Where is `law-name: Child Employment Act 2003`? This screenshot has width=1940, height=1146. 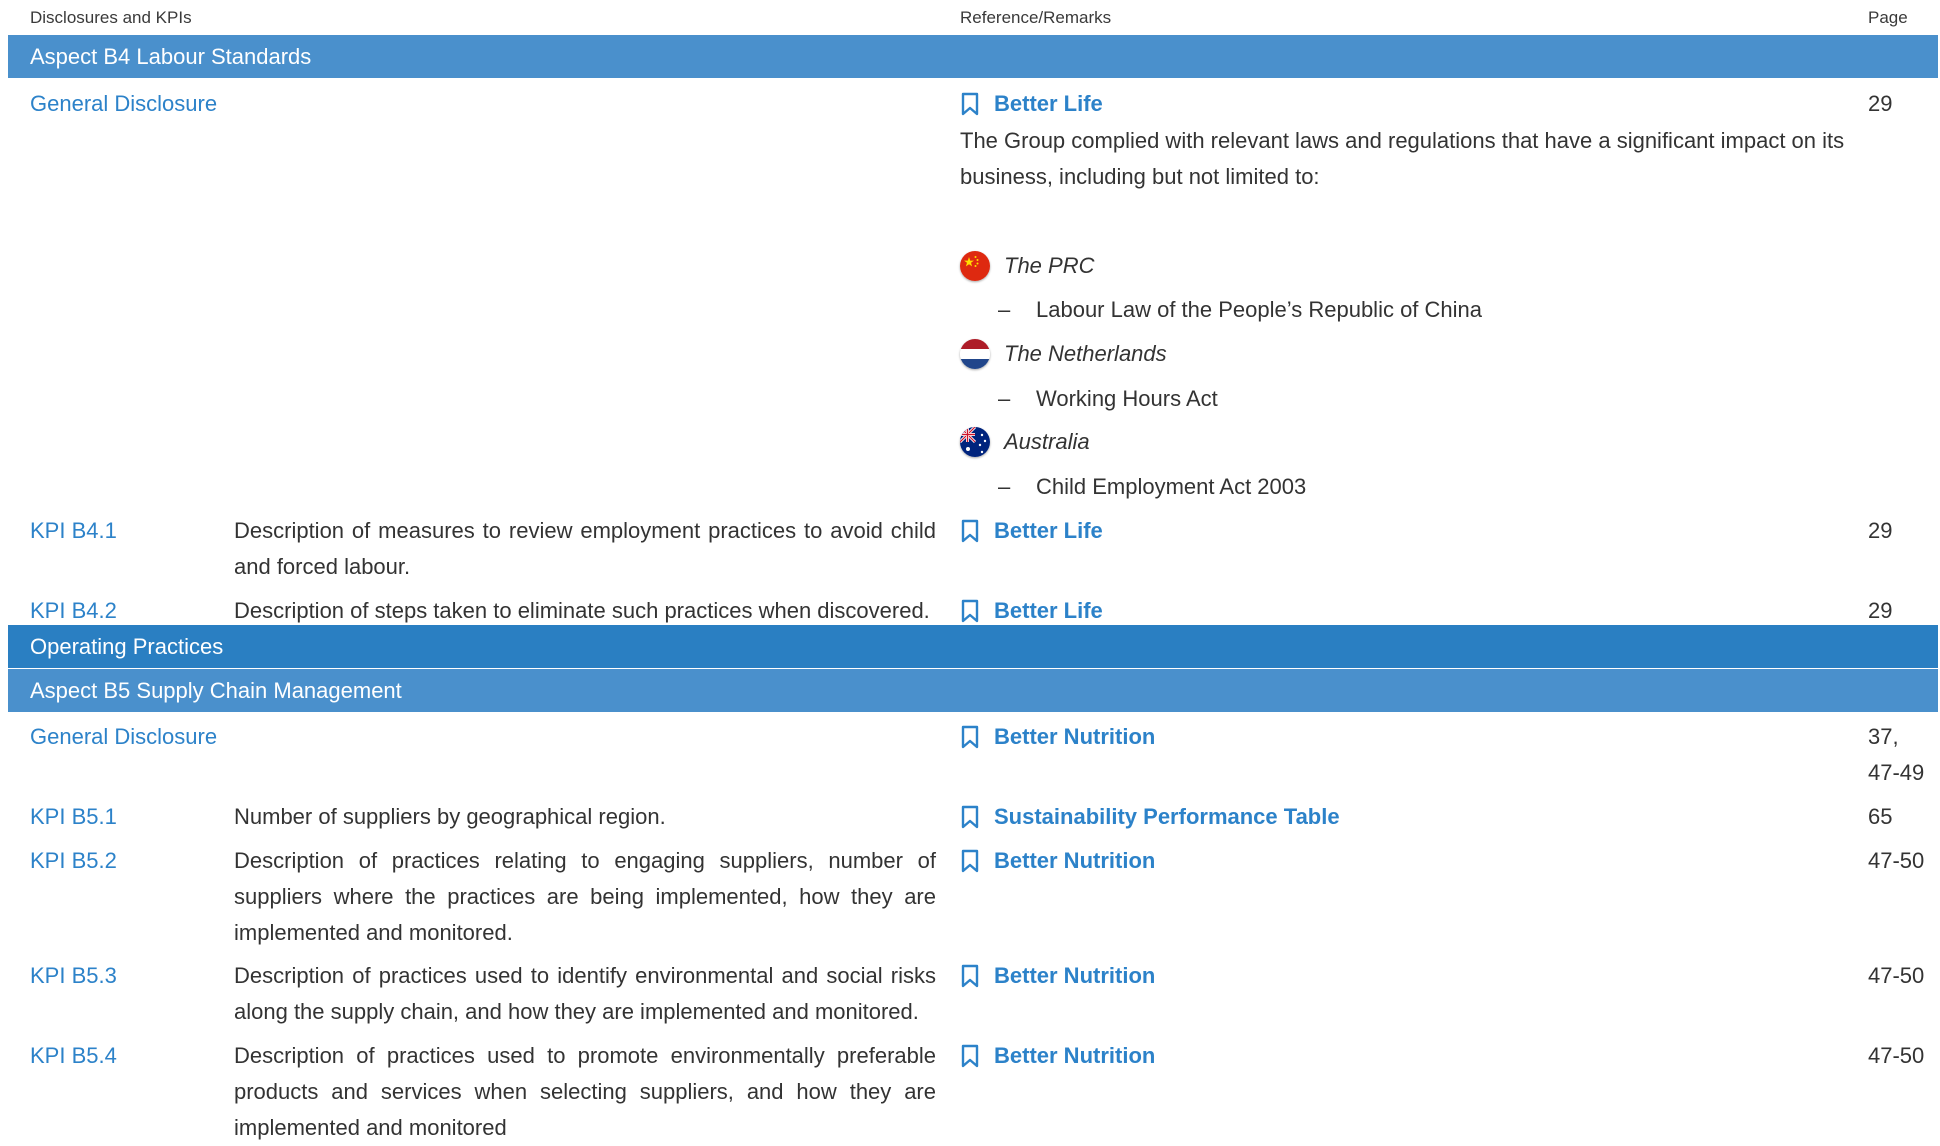 law-name: Child Employment Act 2003 is located at coordinates (1171, 486).